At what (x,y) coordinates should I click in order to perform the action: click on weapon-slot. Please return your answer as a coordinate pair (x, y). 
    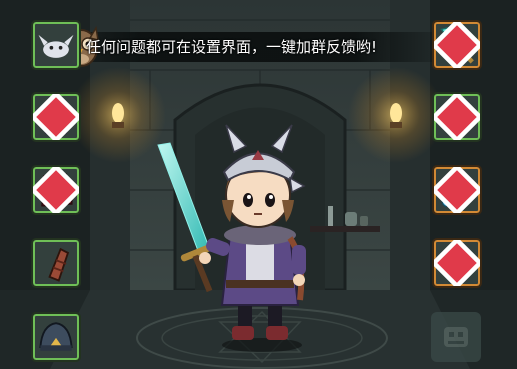
    Looking at the image, I should click on (457, 45).